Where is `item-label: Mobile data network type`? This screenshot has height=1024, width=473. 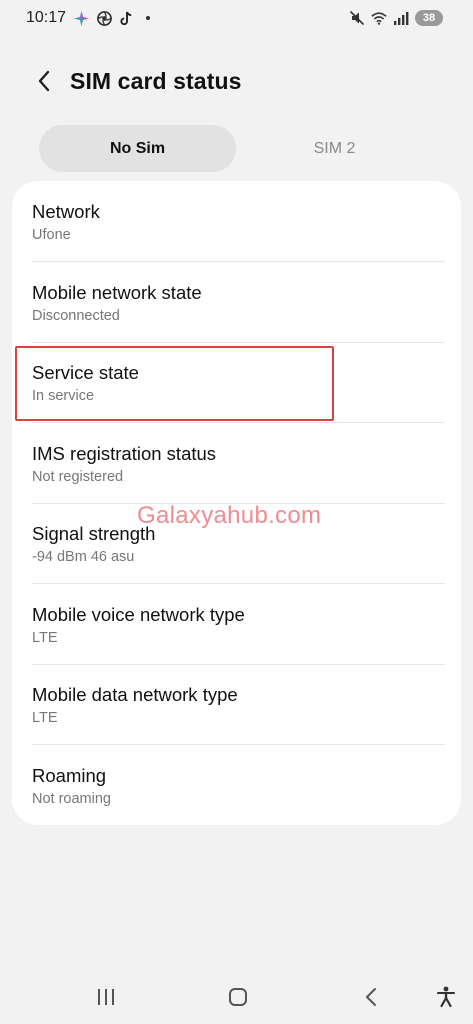
item-label: Mobile data network type is located at coordinates (135, 694).